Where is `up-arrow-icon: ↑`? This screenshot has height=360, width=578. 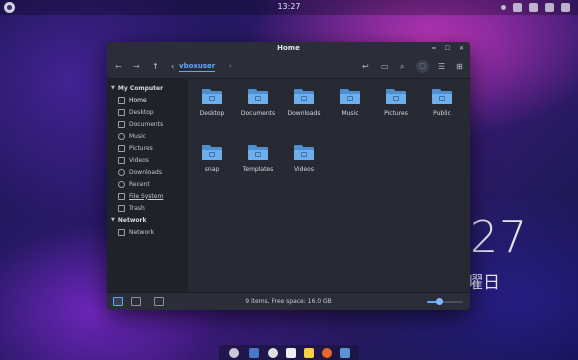 up-arrow-icon: ↑ is located at coordinates (155, 67).